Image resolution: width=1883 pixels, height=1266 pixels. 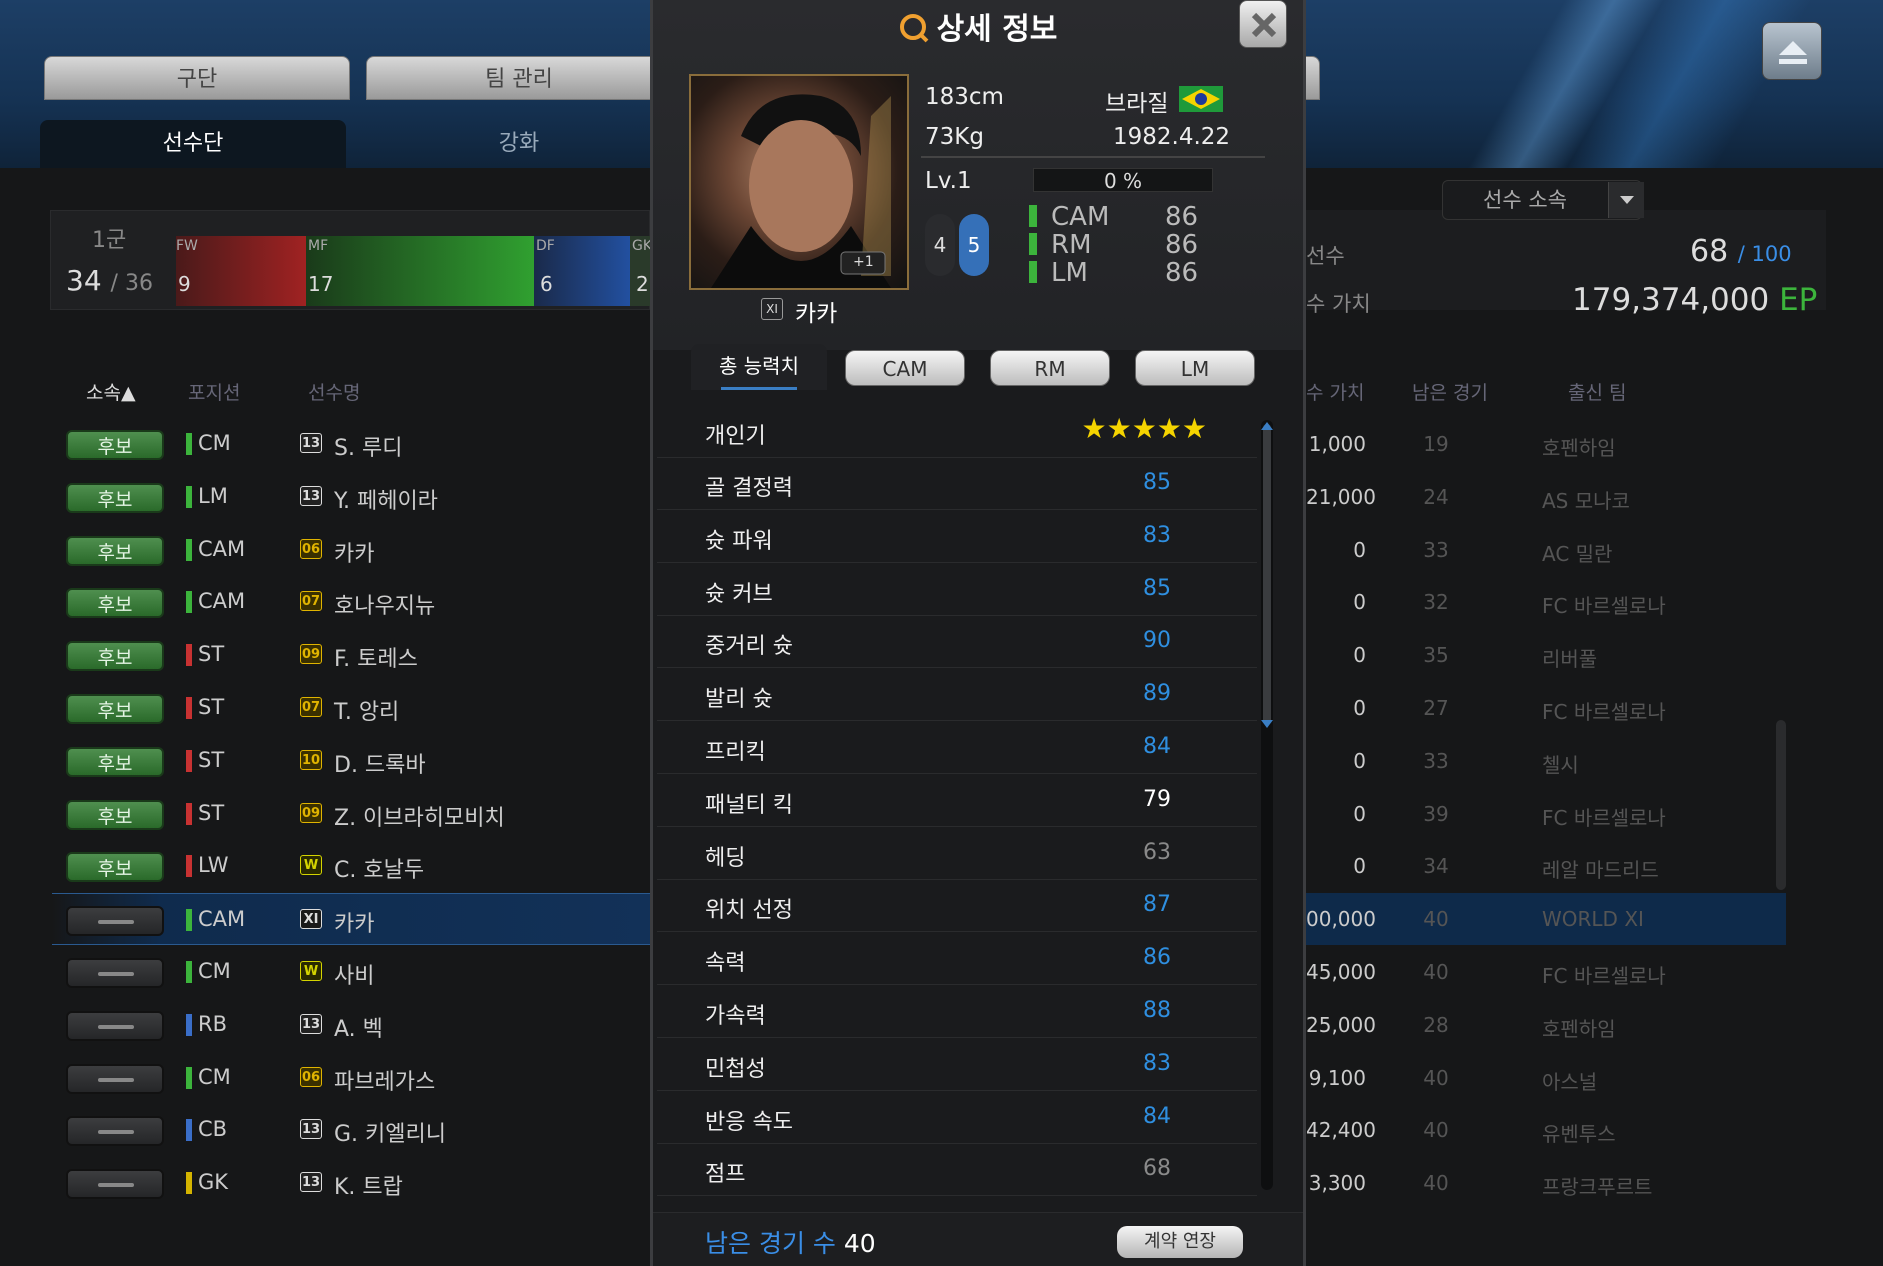 I want to click on tab-overall: 총 능력치, so click(x=759, y=367).